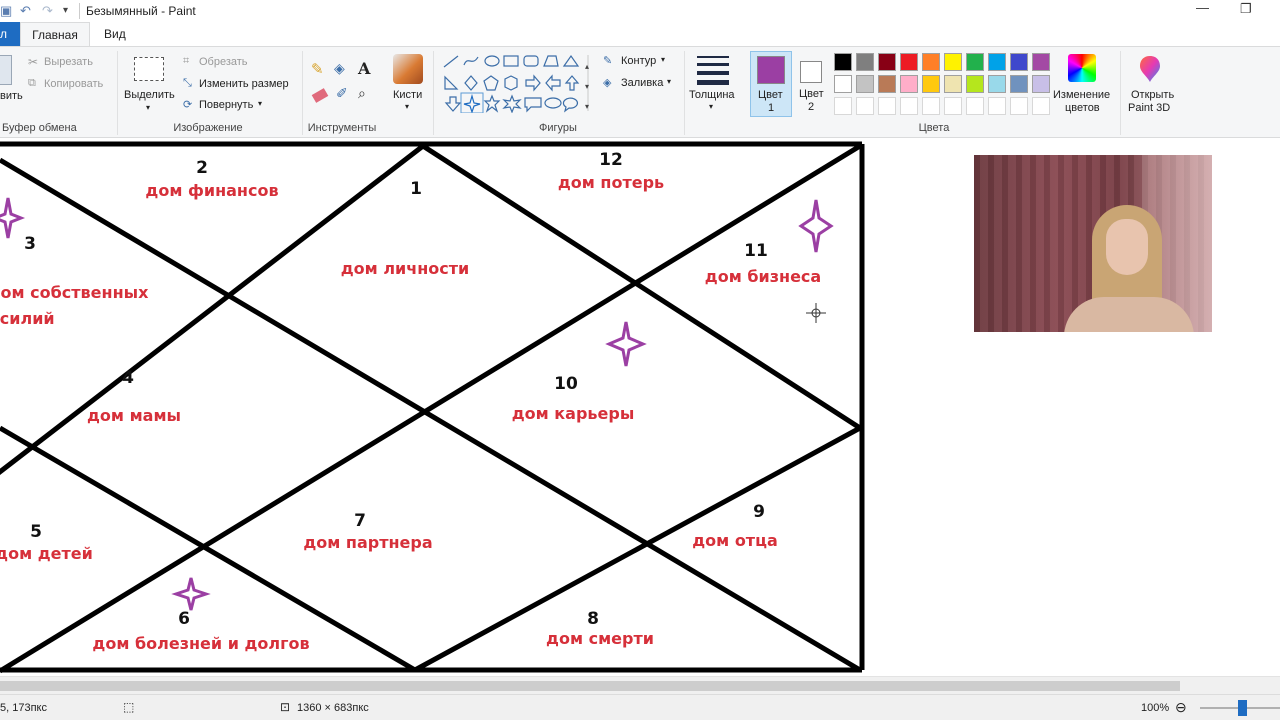 The height and width of the screenshot is (720, 1280). I want to click on zoom-slider-thumb, so click(1242, 708).